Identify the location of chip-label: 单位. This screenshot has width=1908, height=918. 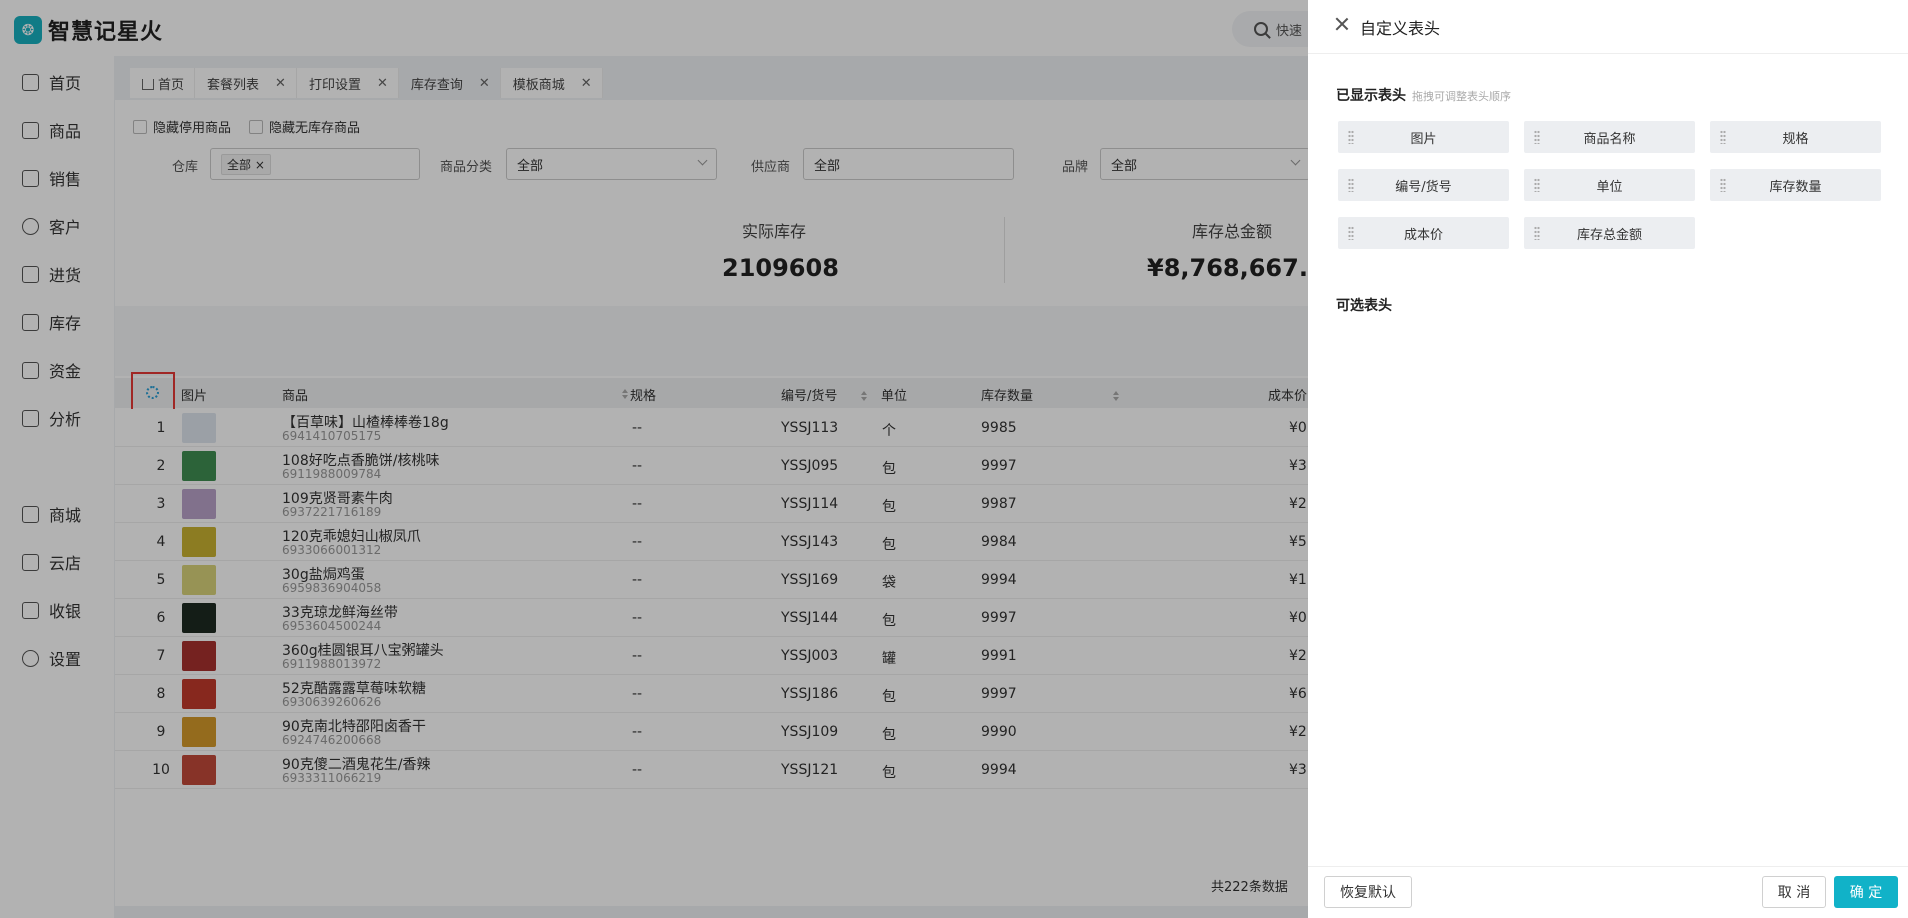
(1609, 187).